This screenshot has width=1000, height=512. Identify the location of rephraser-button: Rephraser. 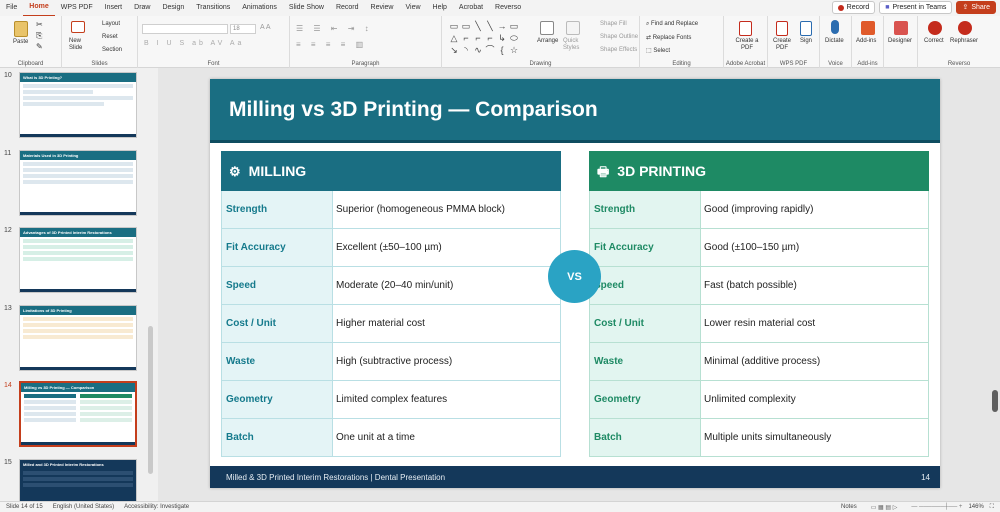
(964, 41).